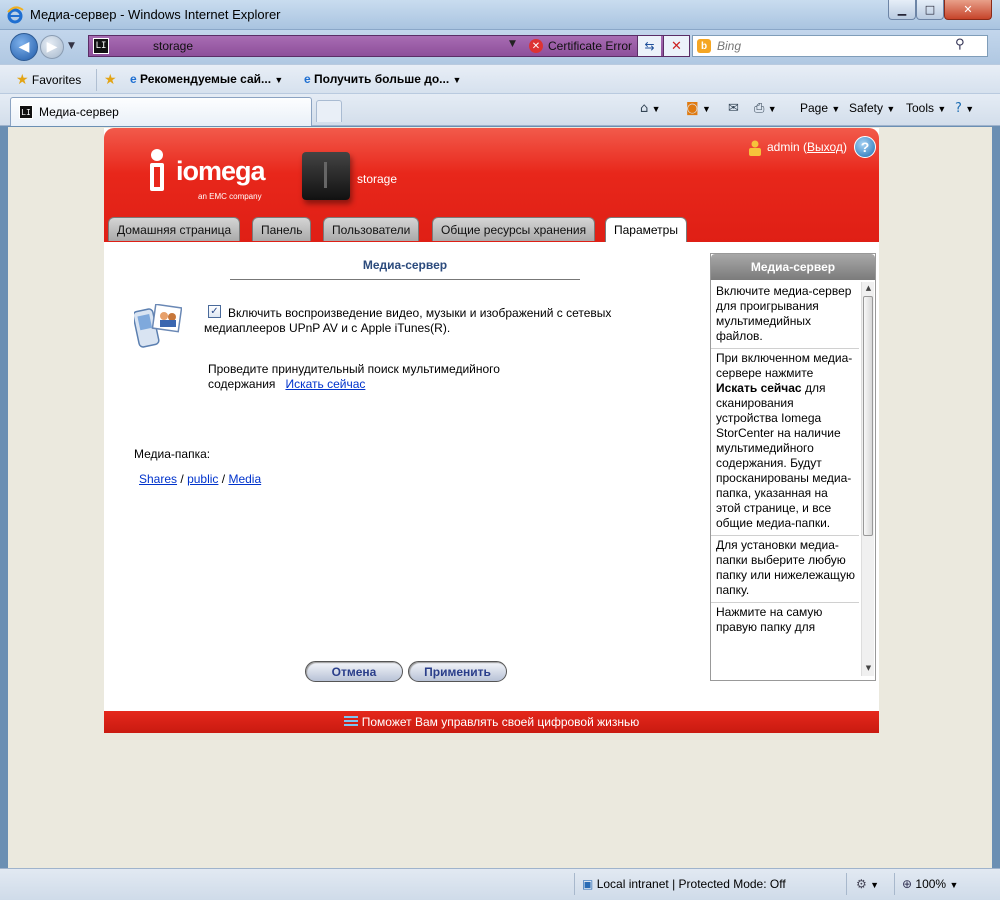 The image size is (1000, 900). What do you see at coordinates (221, 171) in the screenshot?
I see `logo-text: iomega` at bounding box center [221, 171].